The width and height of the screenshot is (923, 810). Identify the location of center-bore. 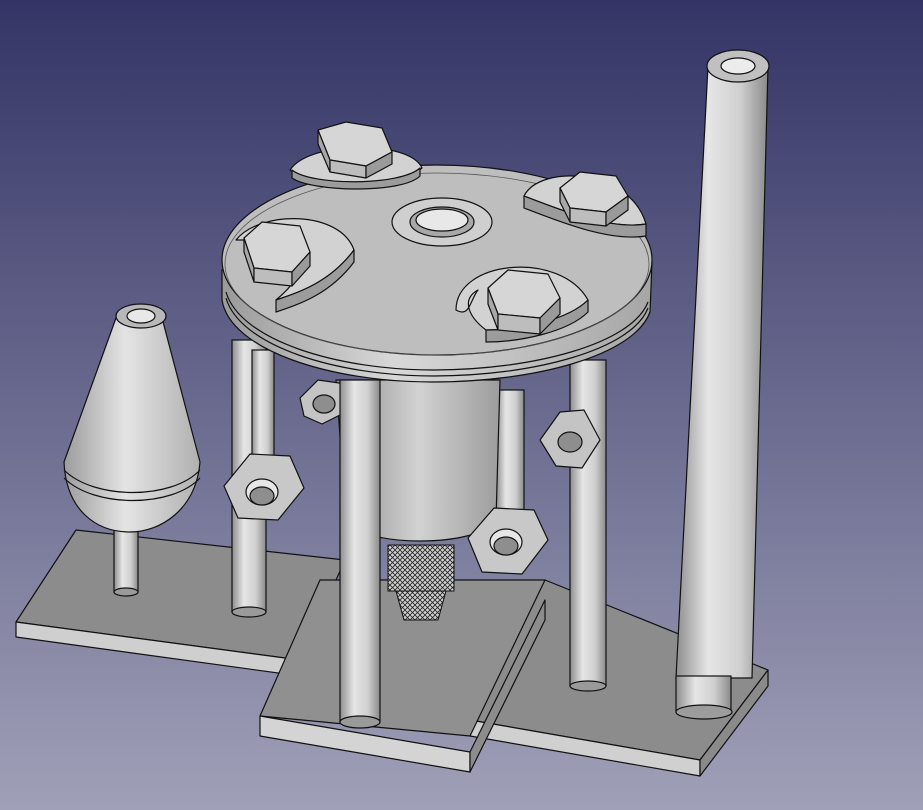
(442, 222).